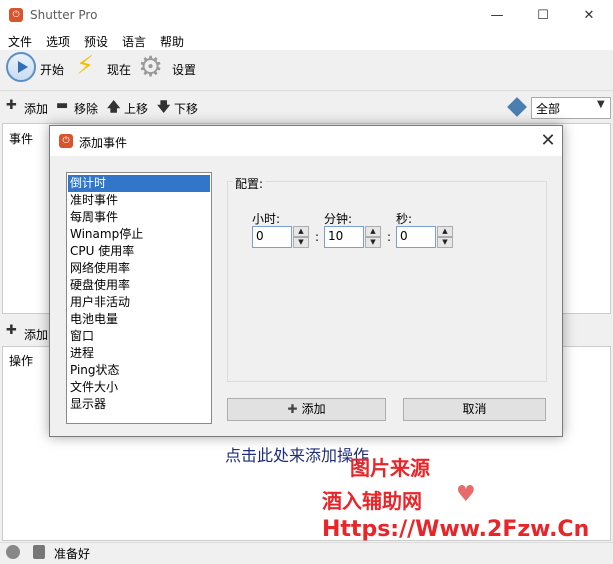 This screenshot has height=564, width=613. What do you see at coordinates (140, 319) in the screenshot?
I see `event-type-item: 电池电量` at bounding box center [140, 319].